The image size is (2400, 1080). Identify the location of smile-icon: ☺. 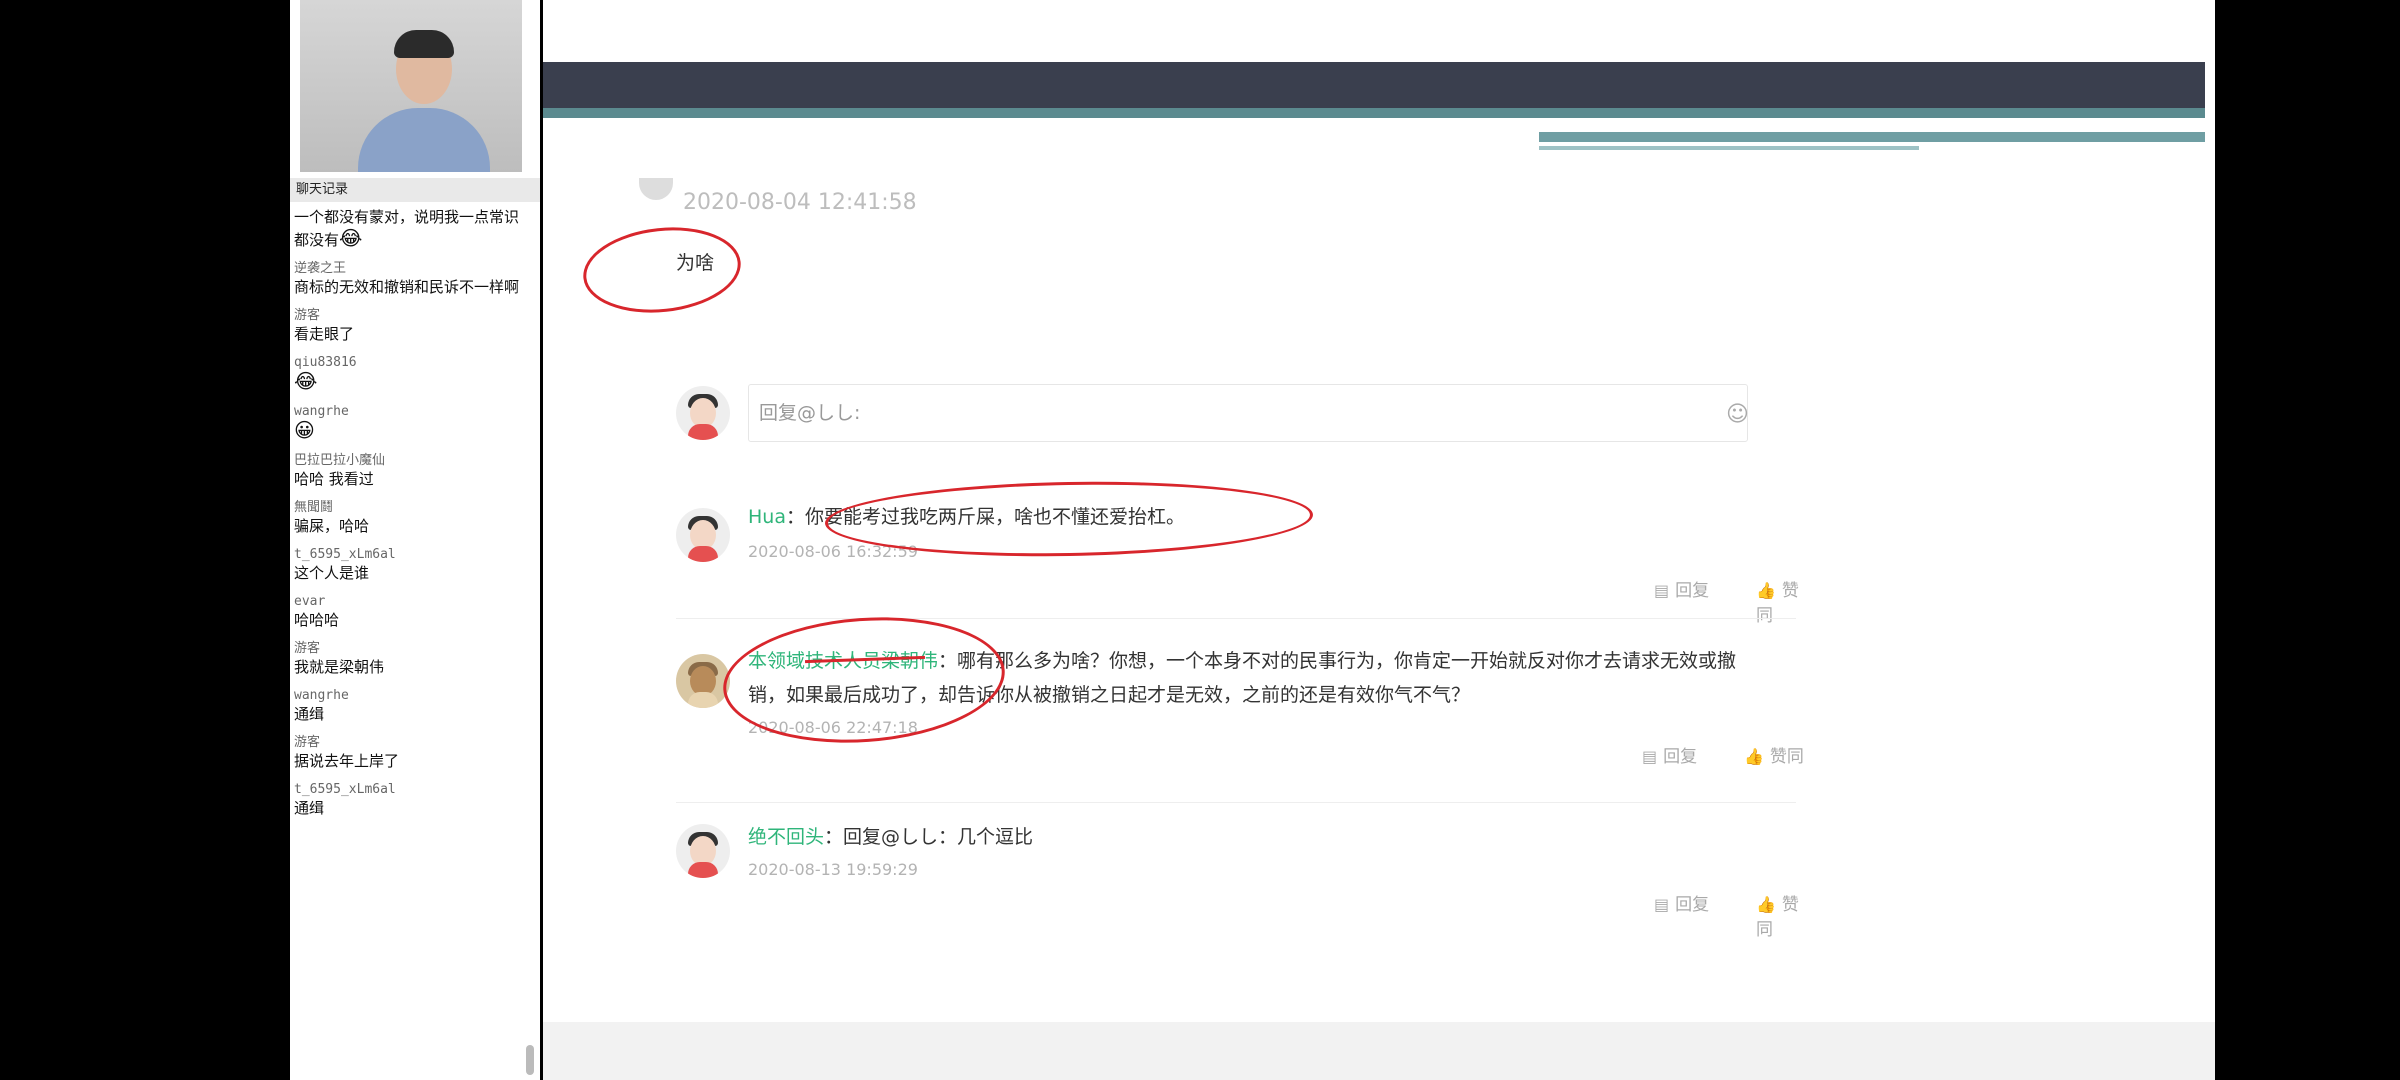
(1737, 414).